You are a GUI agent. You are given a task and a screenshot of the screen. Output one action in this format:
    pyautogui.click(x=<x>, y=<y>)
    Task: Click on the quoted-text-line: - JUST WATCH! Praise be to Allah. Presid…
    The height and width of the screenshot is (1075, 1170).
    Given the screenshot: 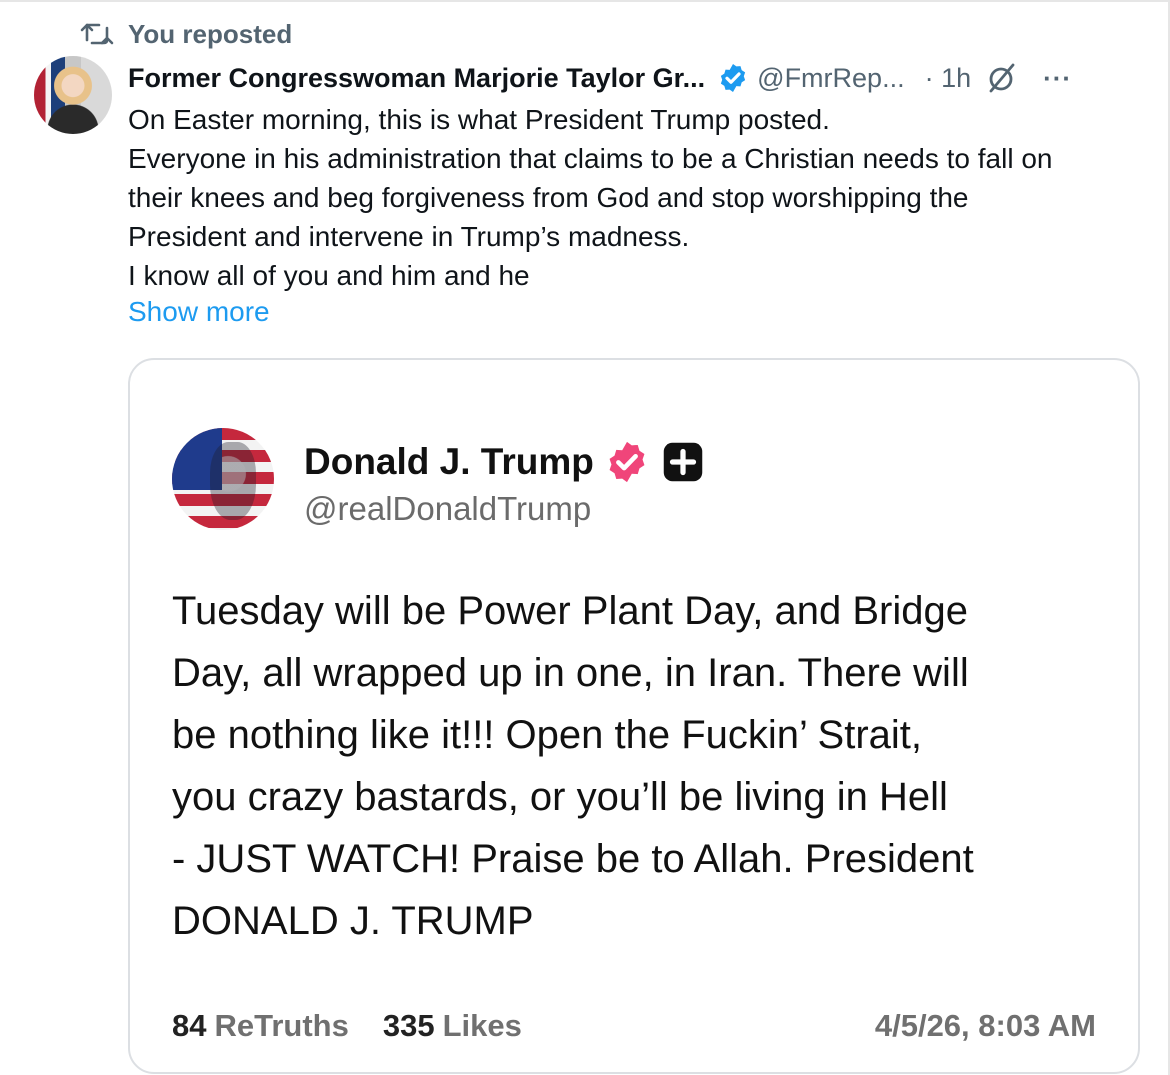 What is the action you would take?
    pyautogui.click(x=573, y=859)
    